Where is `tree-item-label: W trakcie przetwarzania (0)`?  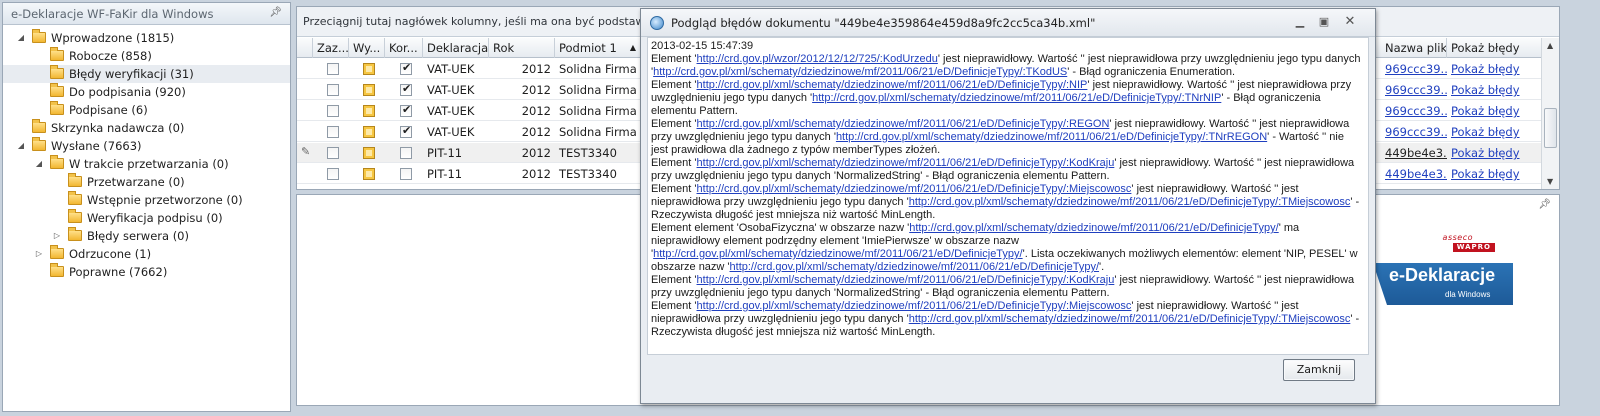 tree-item-label: W trakcie przetwarzania (0) is located at coordinates (149, 164).